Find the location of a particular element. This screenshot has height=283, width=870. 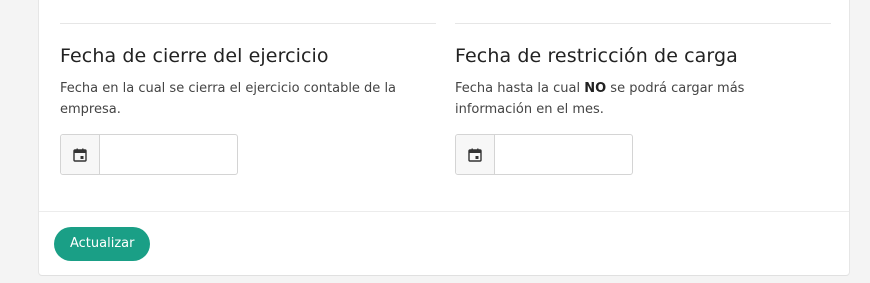

update-button: Actualizar is located at coordinates (102, 244).